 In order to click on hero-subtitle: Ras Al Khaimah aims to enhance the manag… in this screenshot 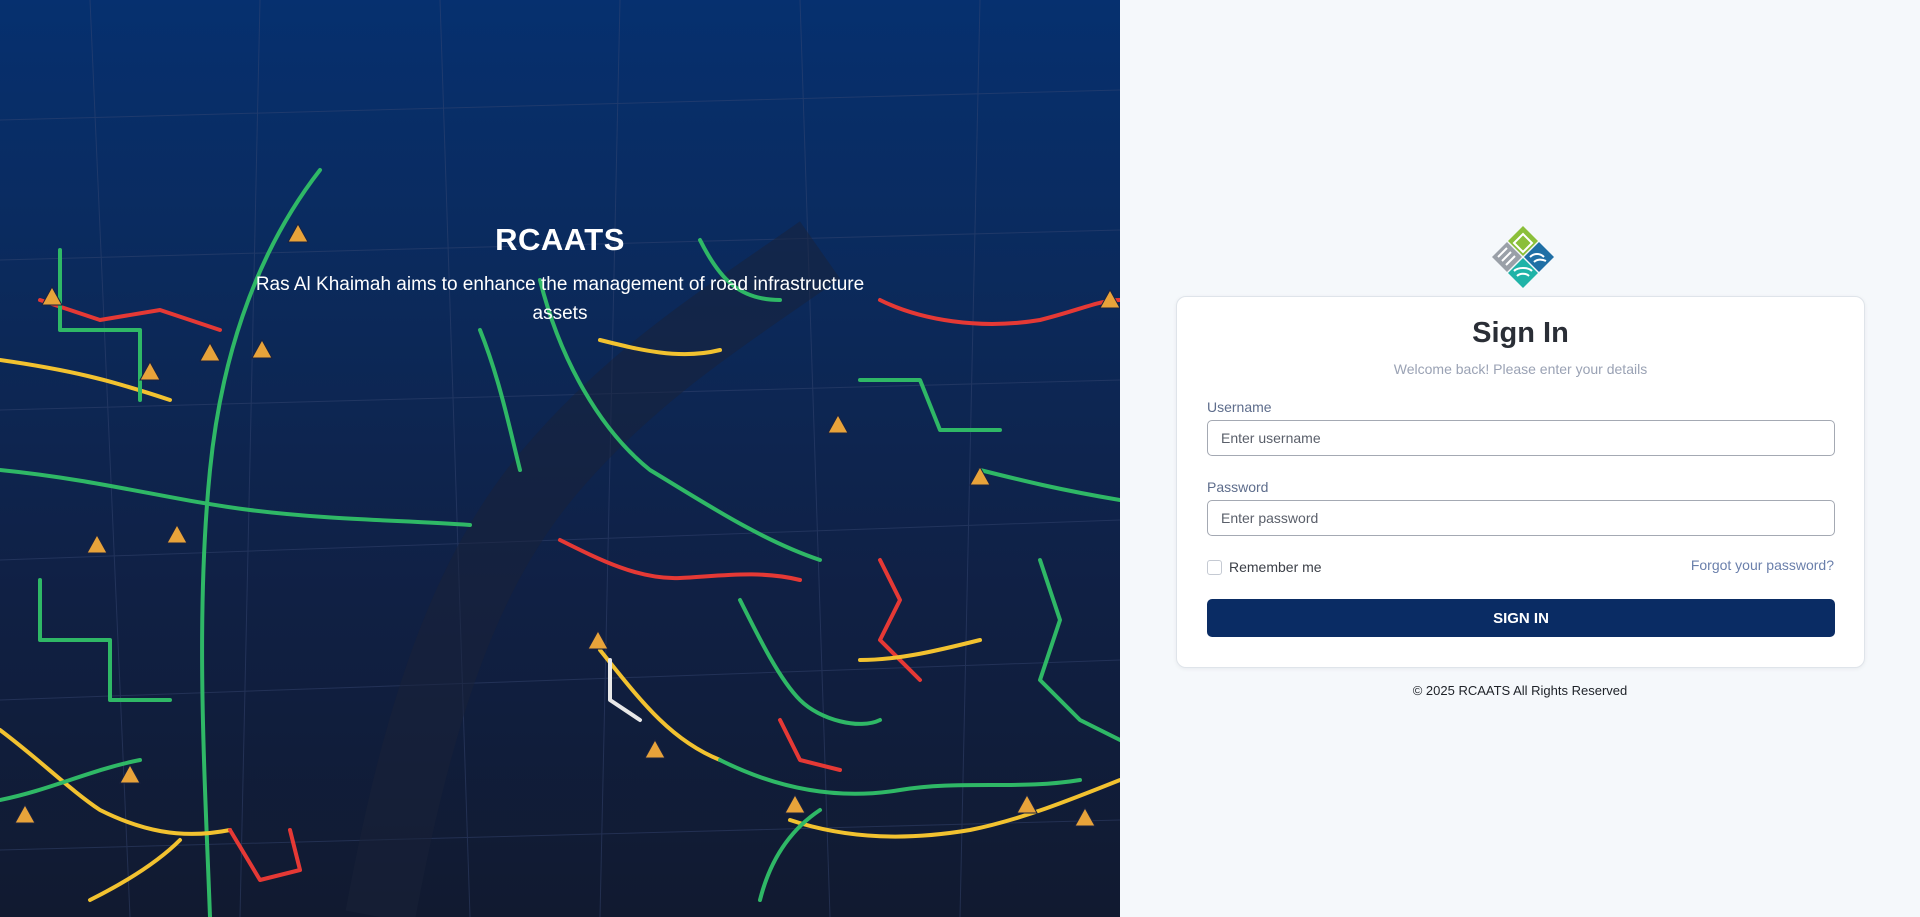, I will do `click(560, 299)`.